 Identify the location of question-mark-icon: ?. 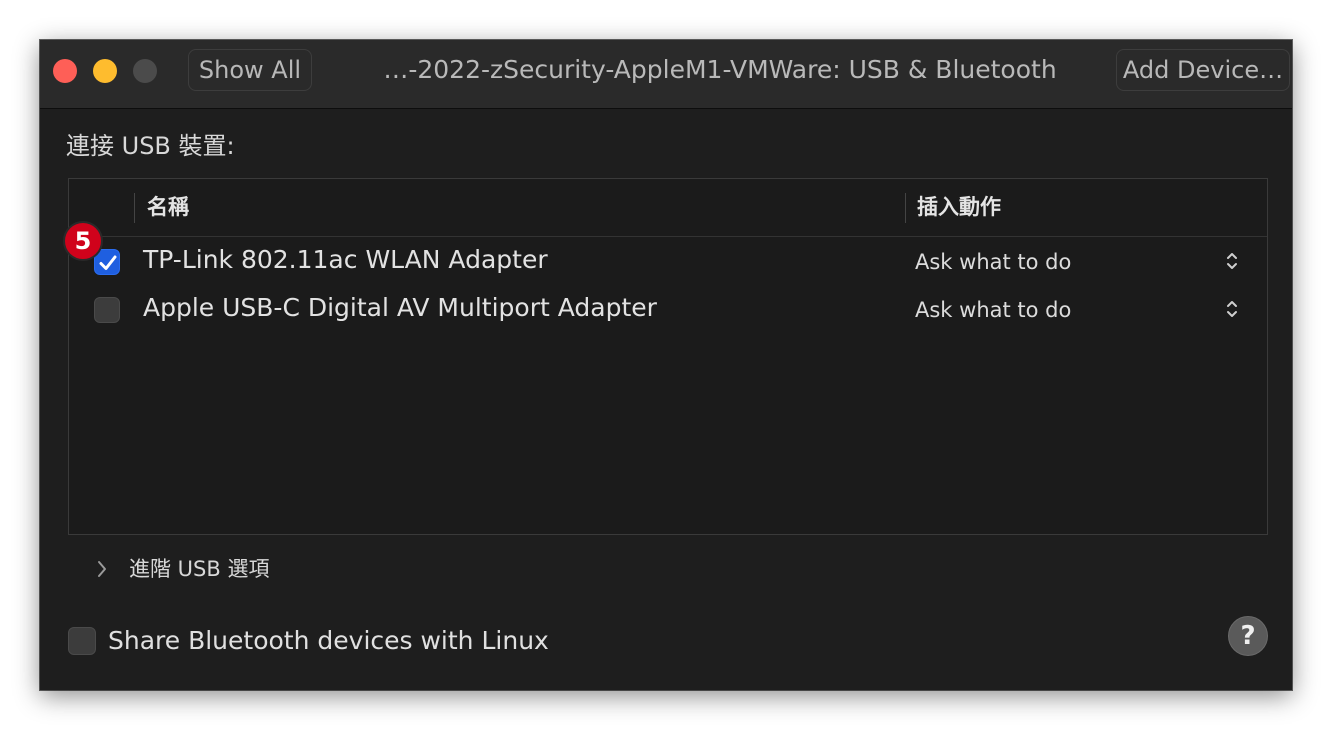
(1248, 636).